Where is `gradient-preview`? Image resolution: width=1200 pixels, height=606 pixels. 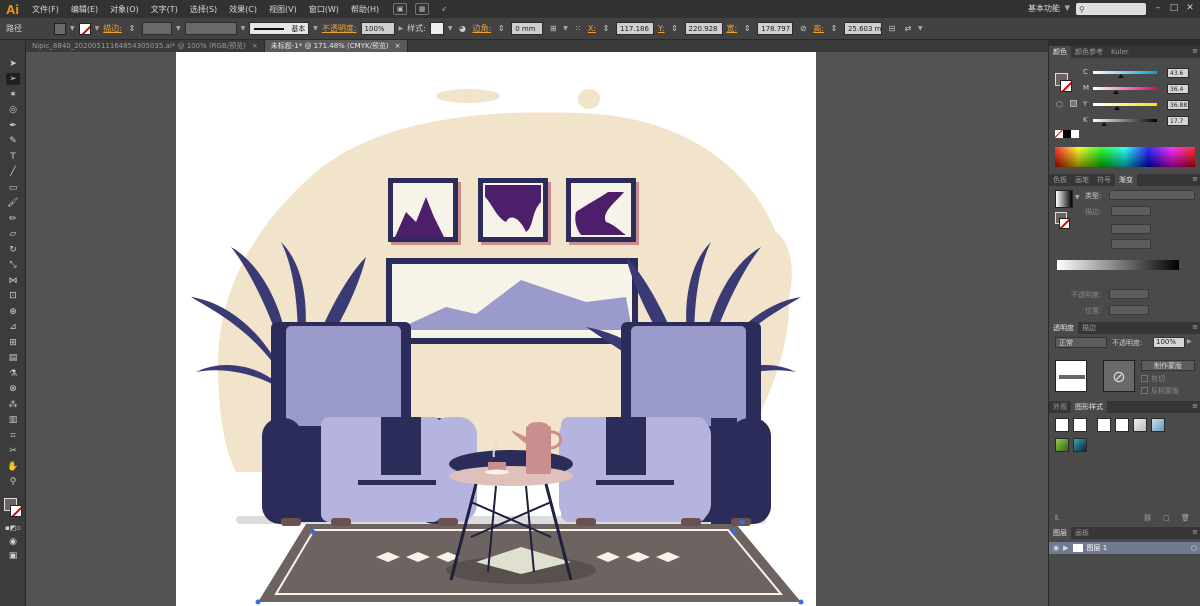
gradient-preview is located at coordinates (1064, 199).